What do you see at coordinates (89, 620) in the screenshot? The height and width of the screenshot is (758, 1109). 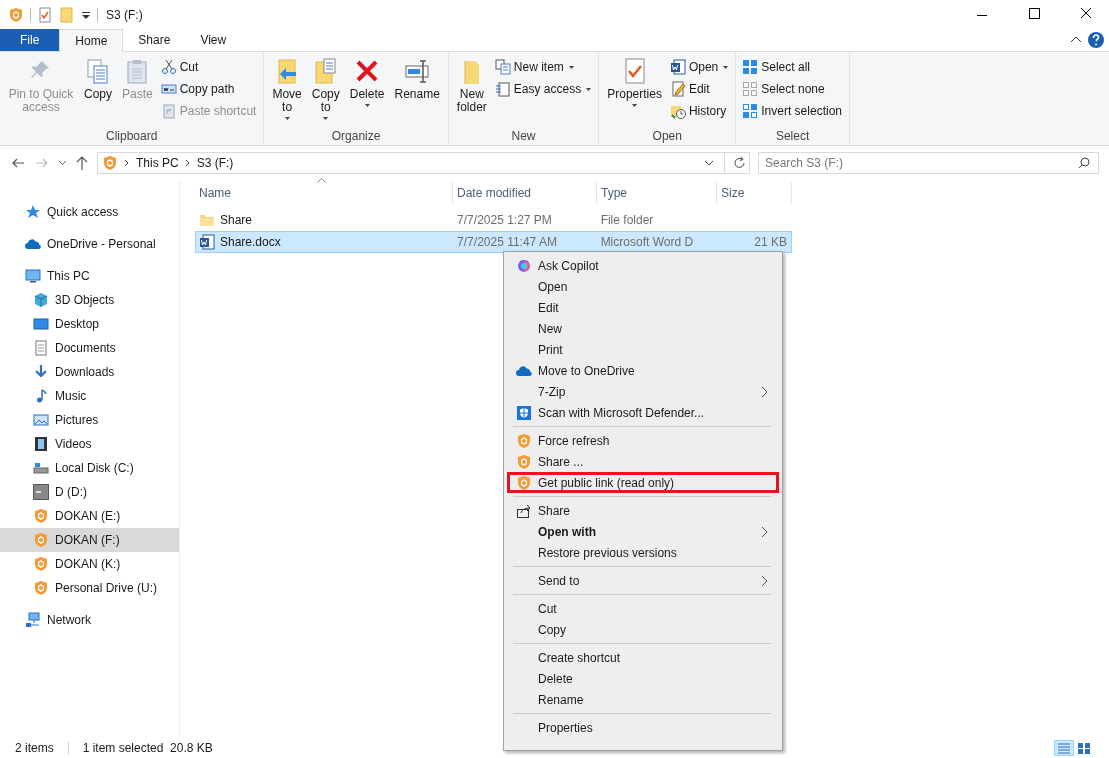 I see `sidebar-item: Network` at bounding box center [89, 620].